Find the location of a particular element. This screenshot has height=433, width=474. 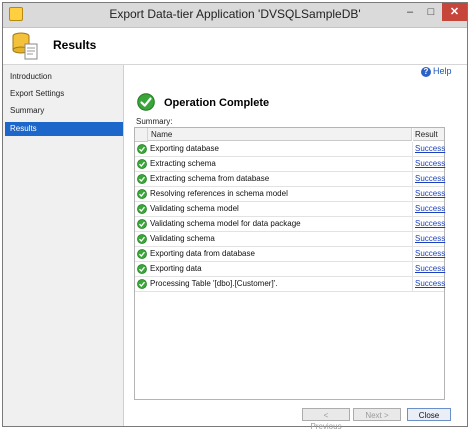

row-name: Processing Table '[dbo].[Customer]'. is located at coordinates (214, 283).